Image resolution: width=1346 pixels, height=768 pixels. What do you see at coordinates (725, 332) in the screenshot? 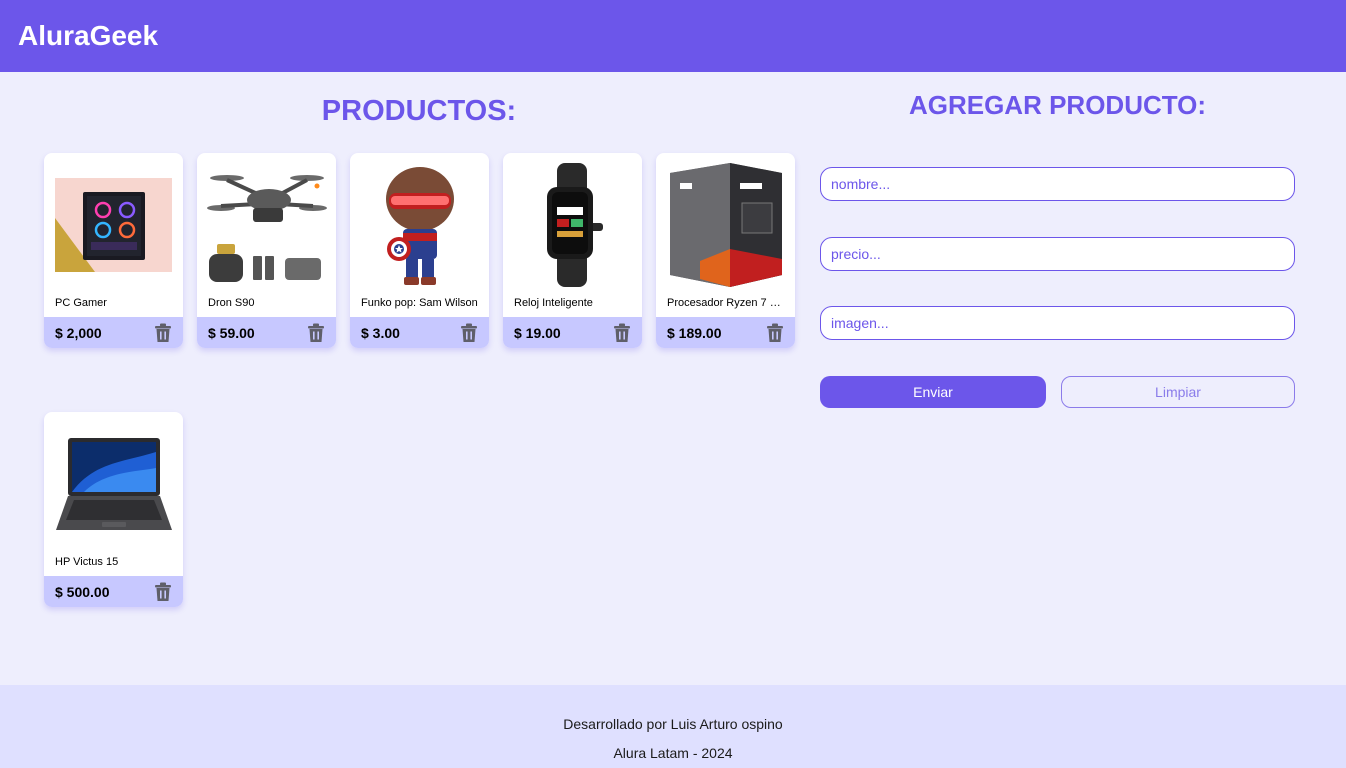
I see `product-footer: $ 189.00` at bounding box center [725, 332].